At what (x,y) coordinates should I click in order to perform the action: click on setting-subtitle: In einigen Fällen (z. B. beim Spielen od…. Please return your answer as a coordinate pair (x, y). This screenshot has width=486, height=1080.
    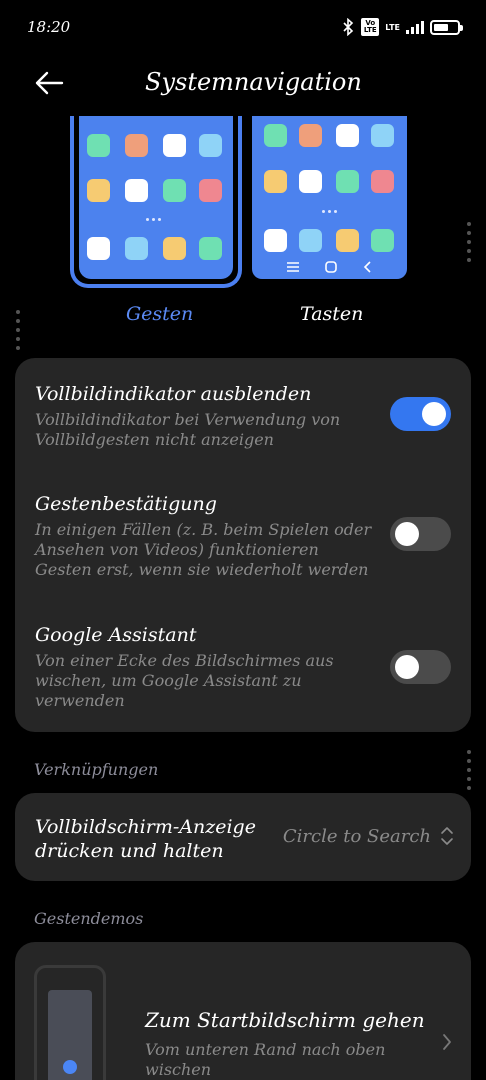
    Looking at the image, I should click on (203, 549).